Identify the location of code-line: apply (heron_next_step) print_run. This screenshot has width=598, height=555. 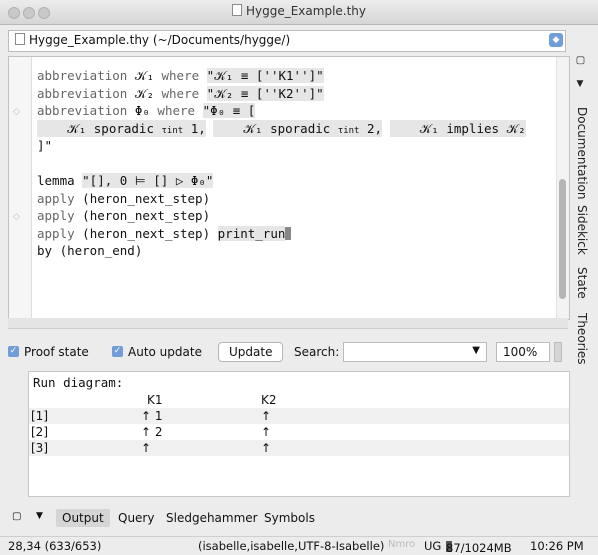
(281, 234).